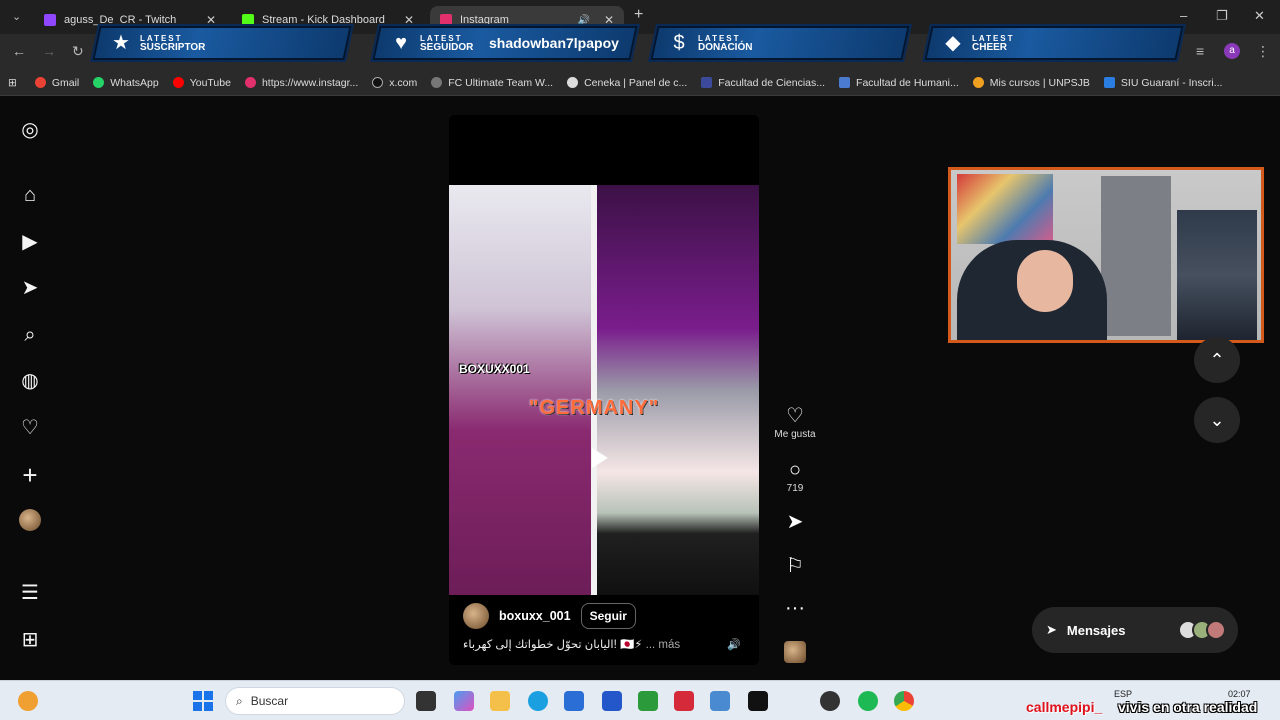 The height and width of the screenshot is (720, 1280). I want to click on document-icon, so click(845, 82).